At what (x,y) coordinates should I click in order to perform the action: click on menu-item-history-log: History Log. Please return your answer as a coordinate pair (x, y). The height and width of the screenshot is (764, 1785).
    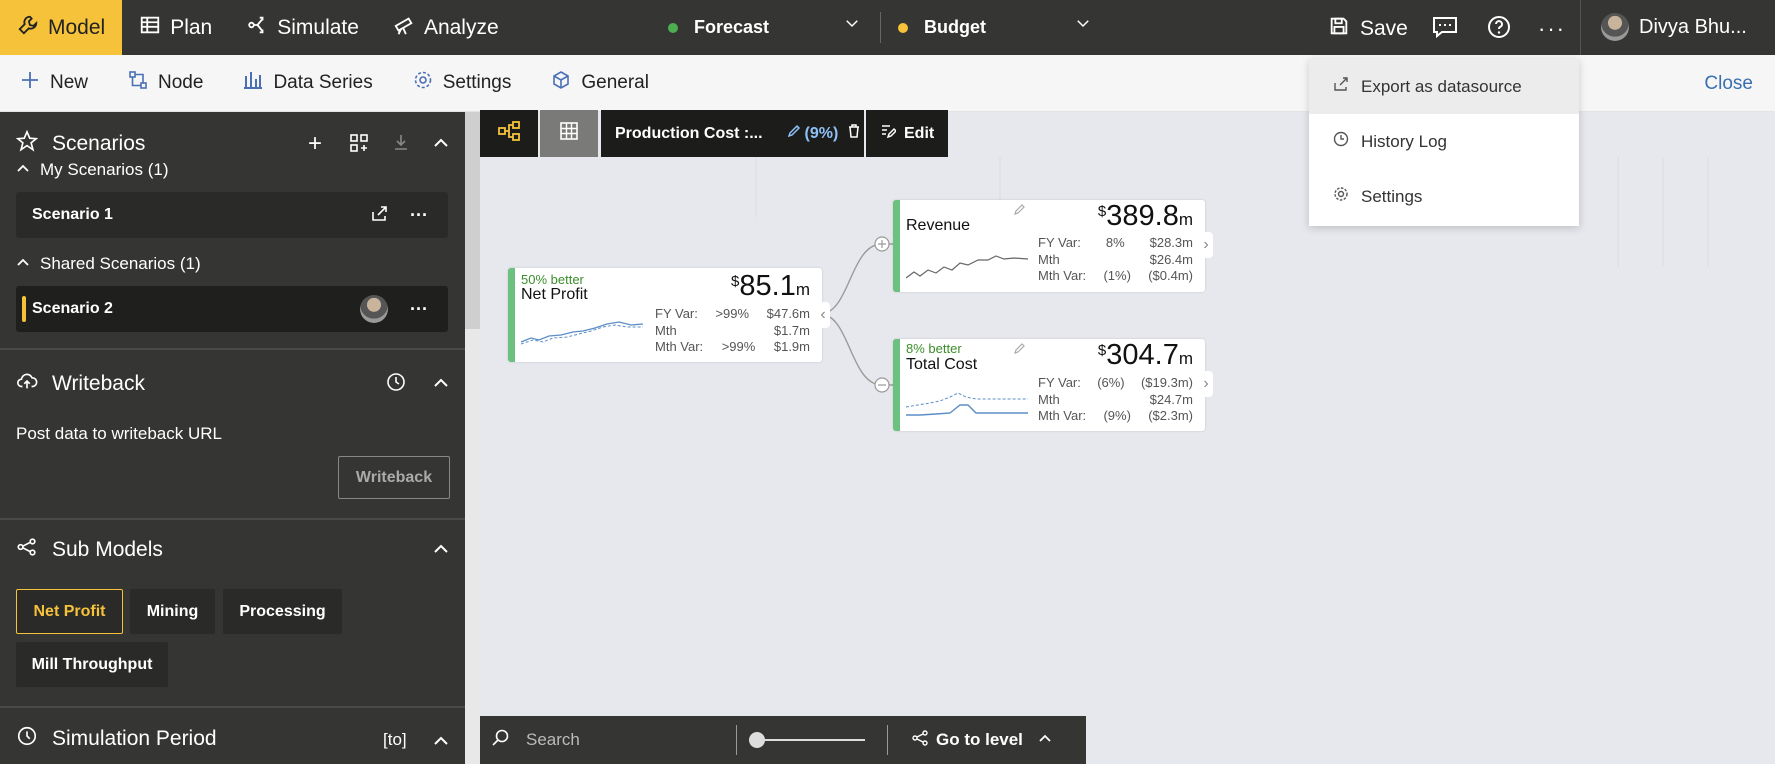
    Looking at the image, I should click on (1444, 141).